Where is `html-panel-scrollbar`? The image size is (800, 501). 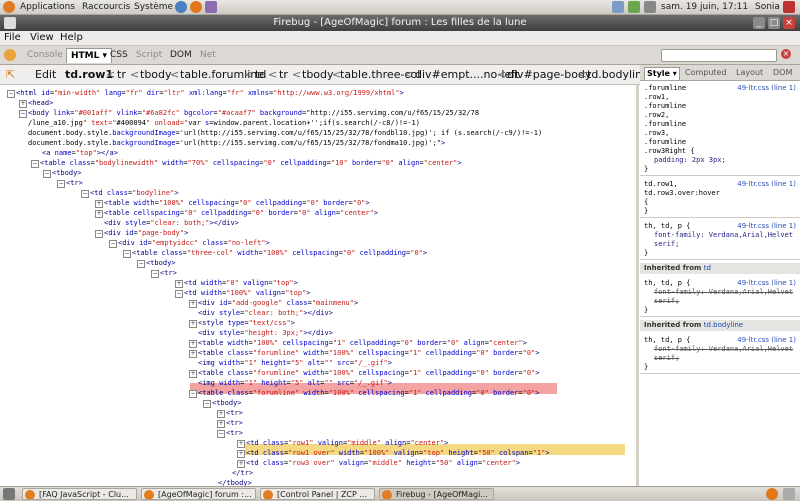 html-panel-scrollbar is located at coordinates (637, 285).